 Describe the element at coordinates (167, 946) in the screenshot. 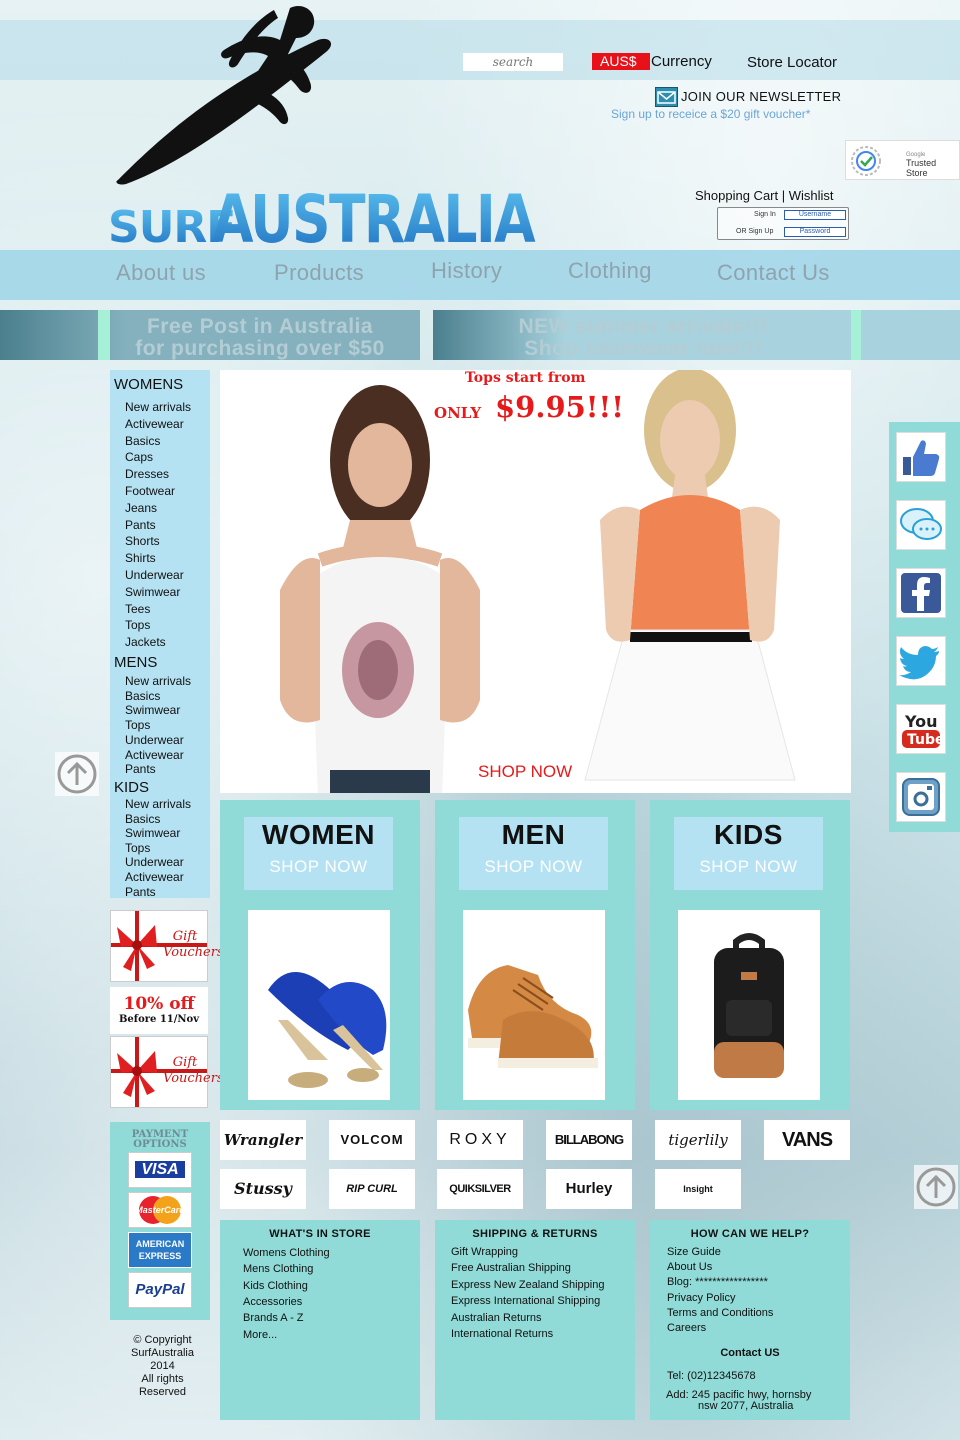

I see `gift-voucher-banner: Gift Vouchers` at that location.